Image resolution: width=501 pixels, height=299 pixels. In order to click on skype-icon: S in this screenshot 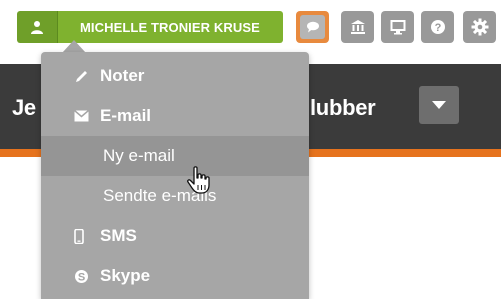, I will do `click(81, 276)`.